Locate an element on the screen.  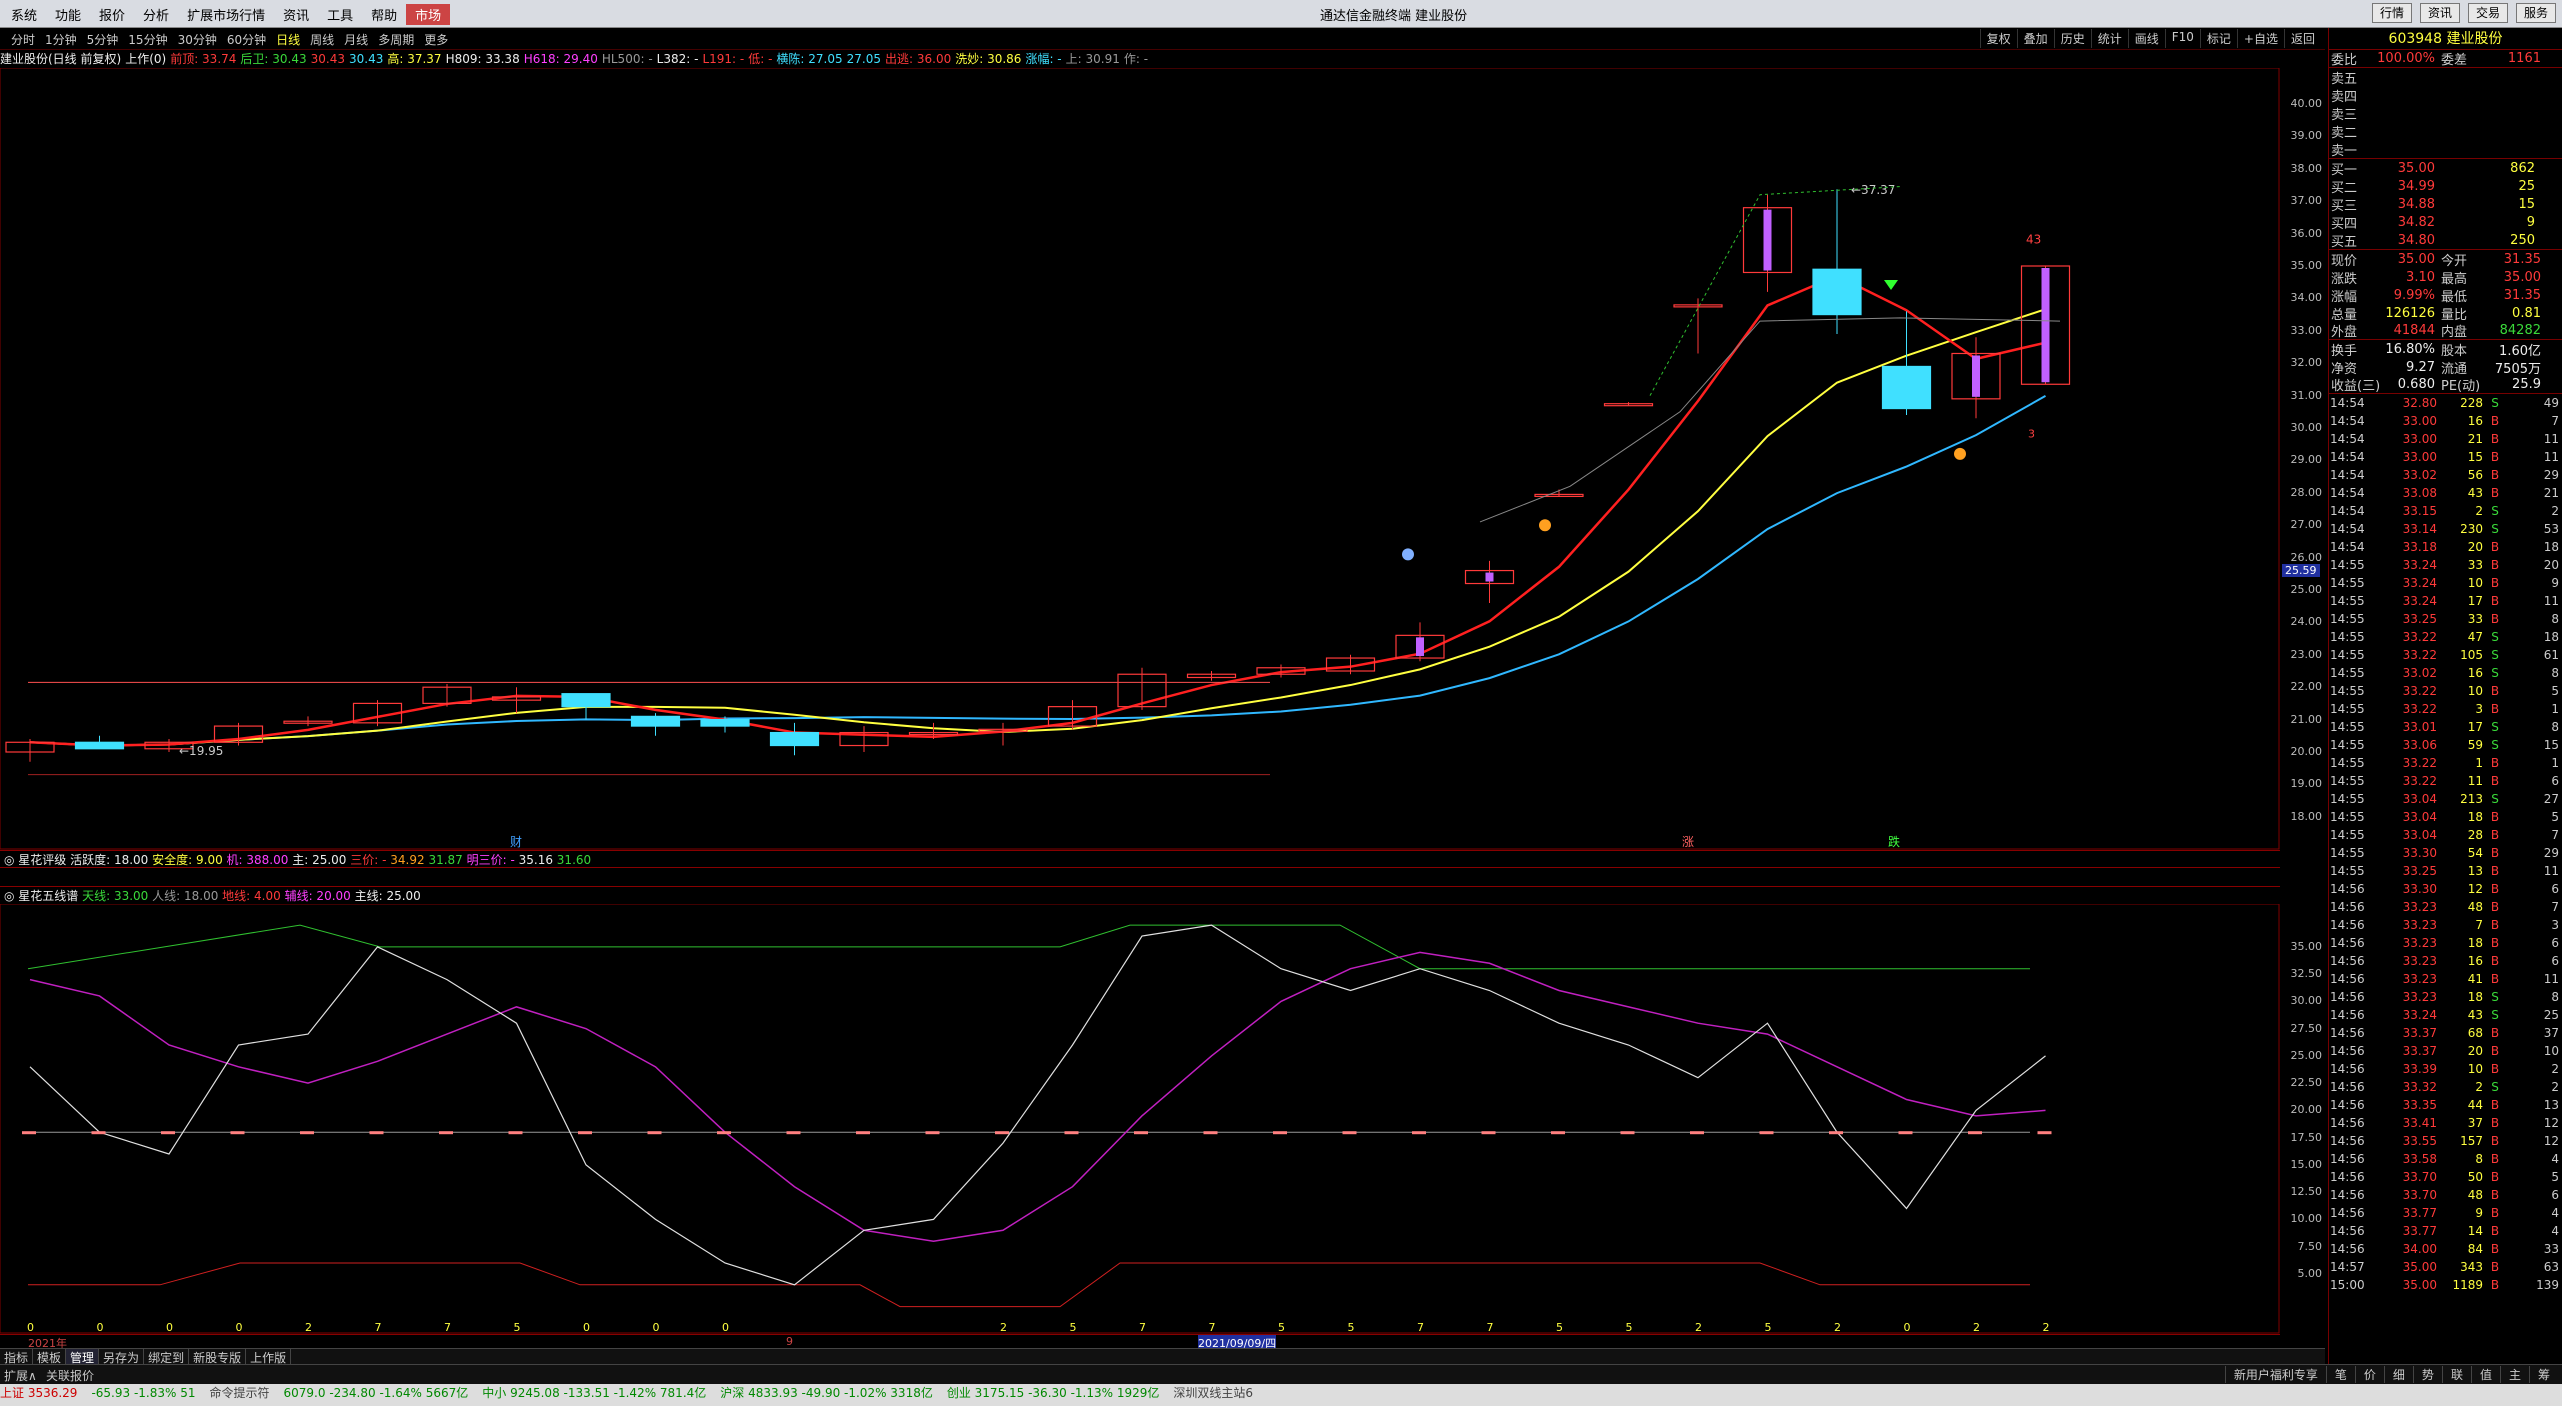
sell-row-2: 卖三 is located at coordinates (2445, 113).